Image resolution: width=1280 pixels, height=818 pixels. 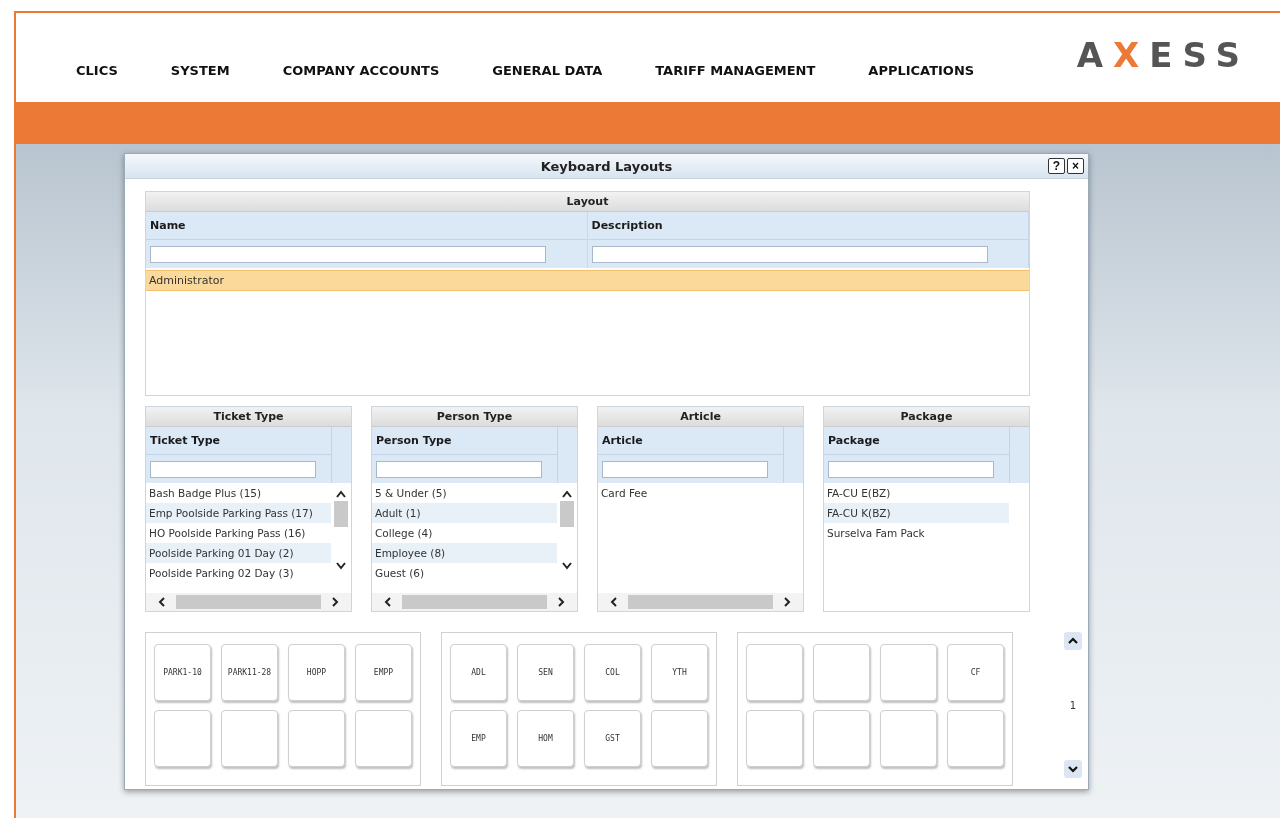 What do you see at coordinates (1073, 705) in the screenshot?
I see `page-number: 1` at bounding box center [1073, 705].